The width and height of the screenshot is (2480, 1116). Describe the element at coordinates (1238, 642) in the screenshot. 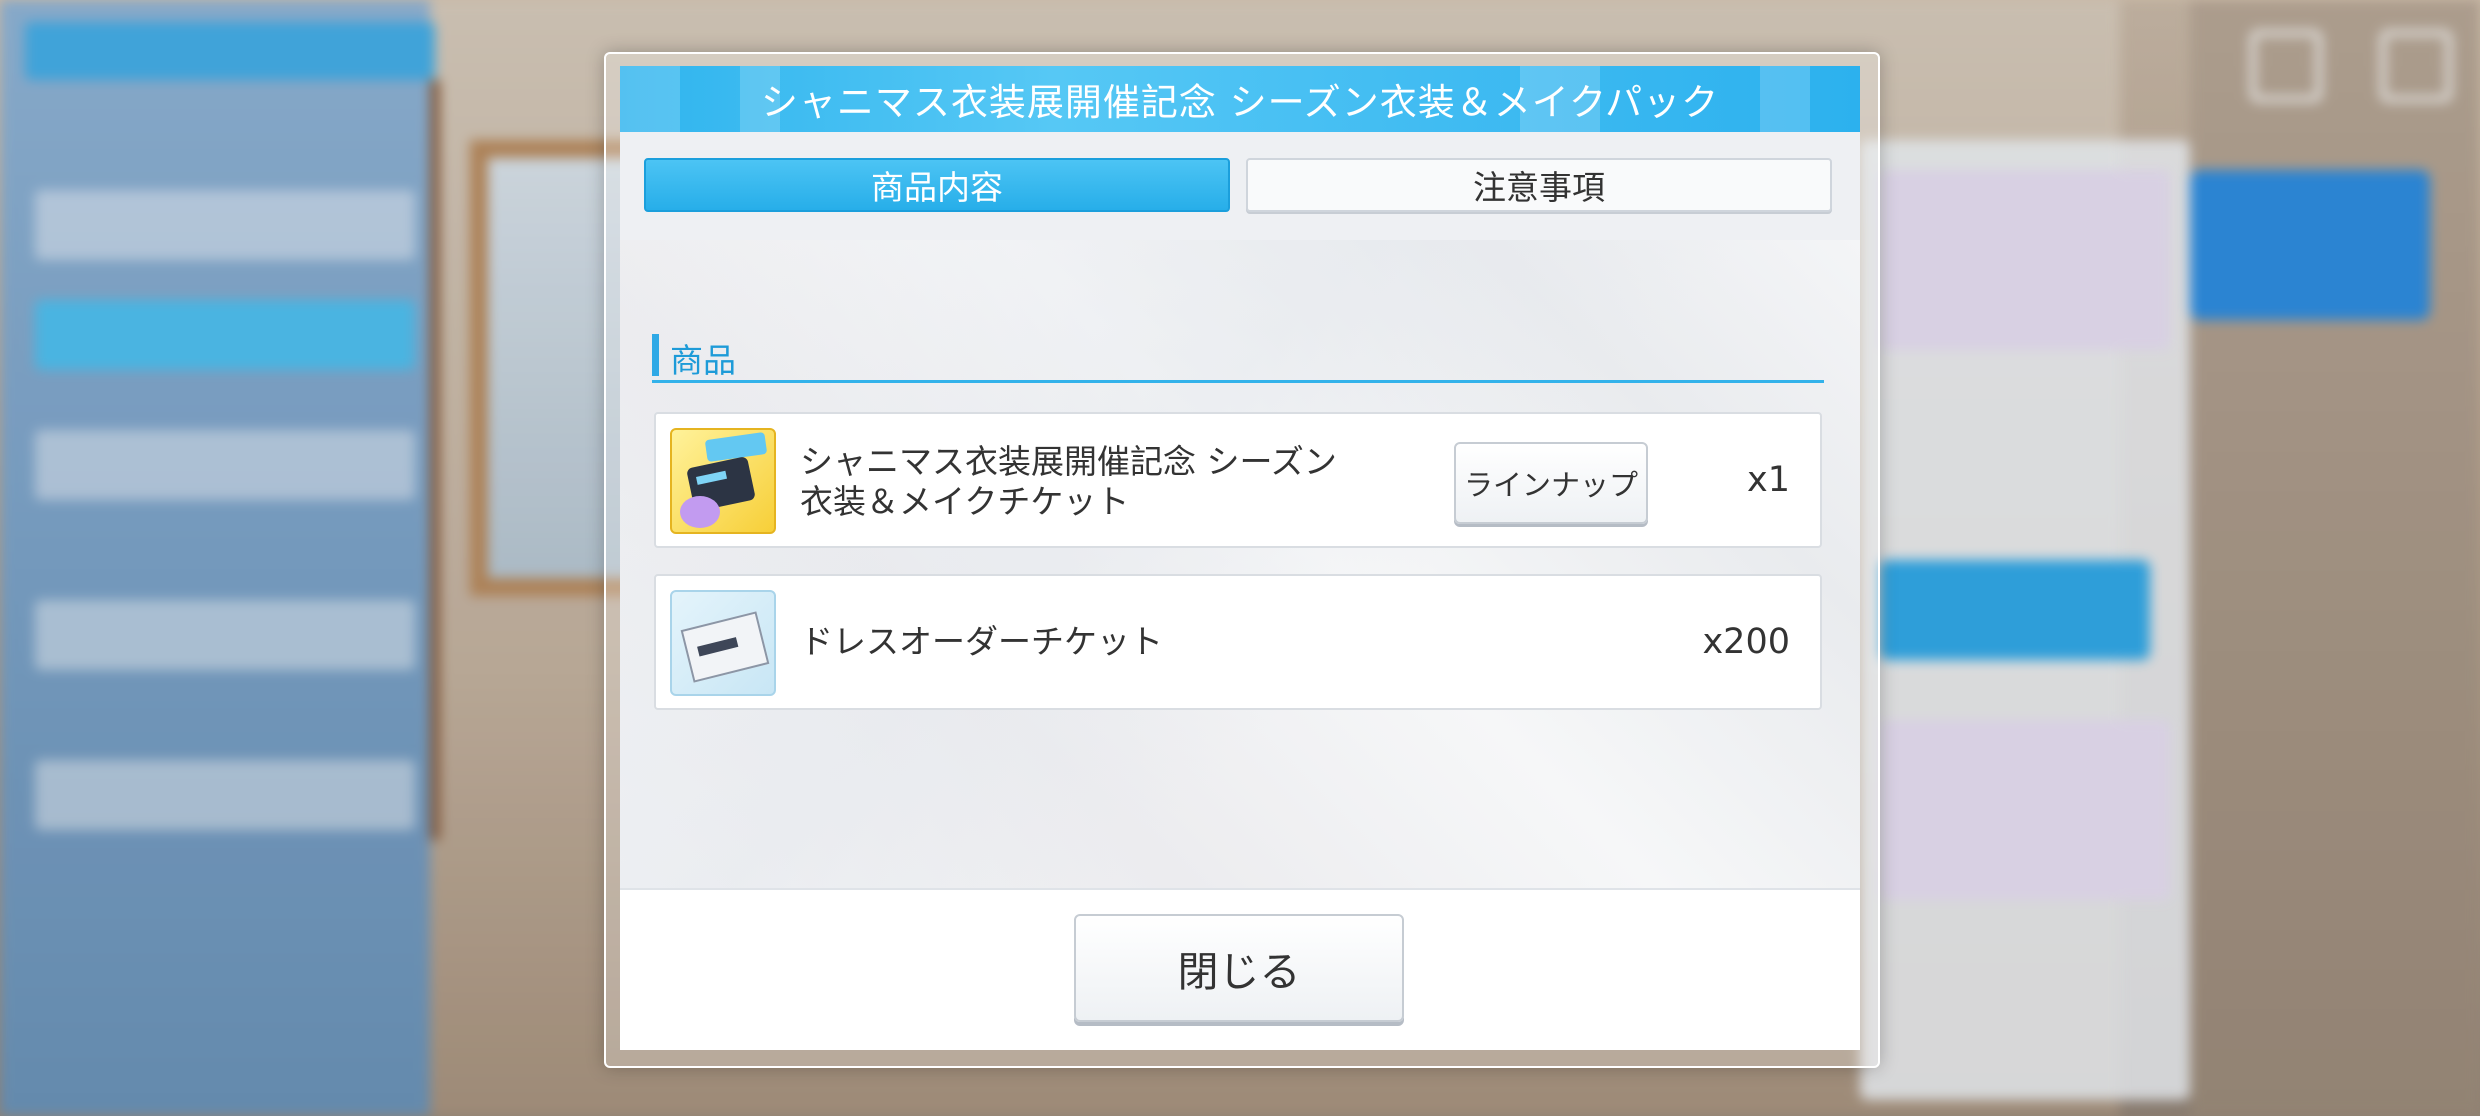

I see `list-item: ドレスオーダーチケット x200` at that location.